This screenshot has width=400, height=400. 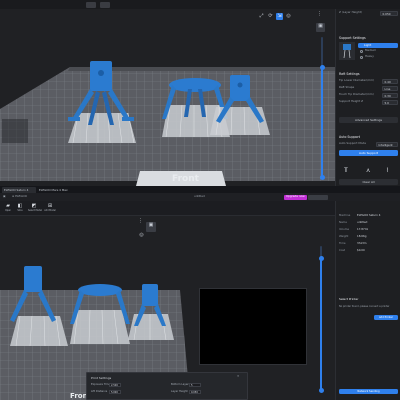 I want to click on auto-support-mode-label: Auto Support Mode, so click(x=352, y=143).